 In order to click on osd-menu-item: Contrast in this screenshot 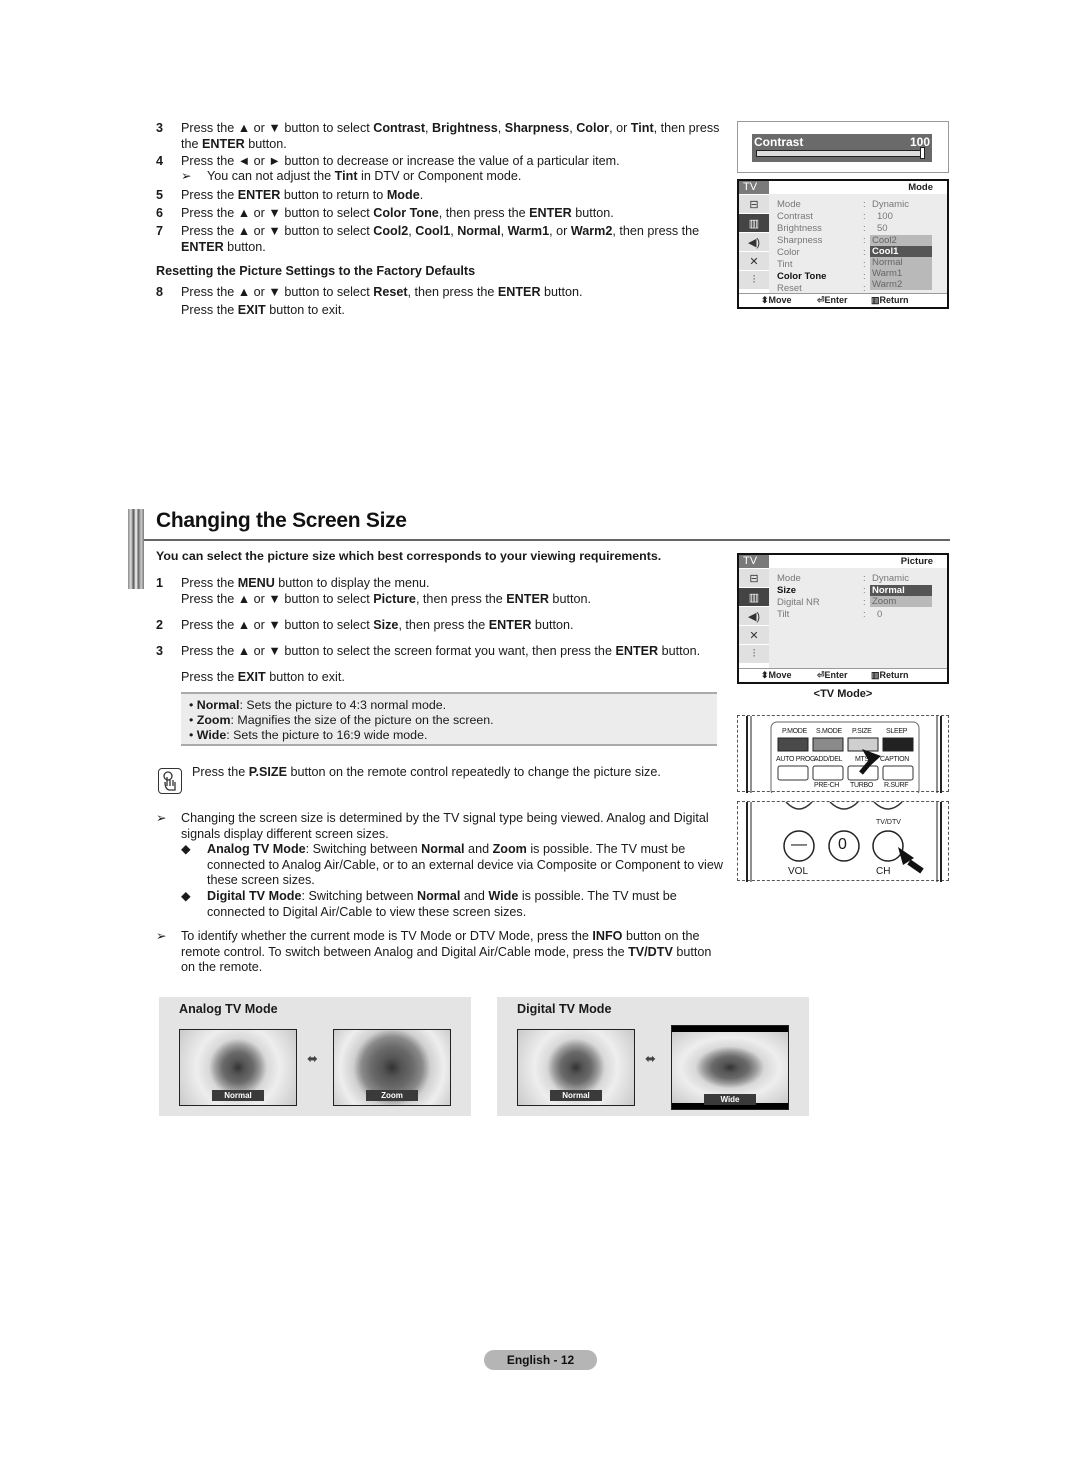, I will do `click(795, 217)`.